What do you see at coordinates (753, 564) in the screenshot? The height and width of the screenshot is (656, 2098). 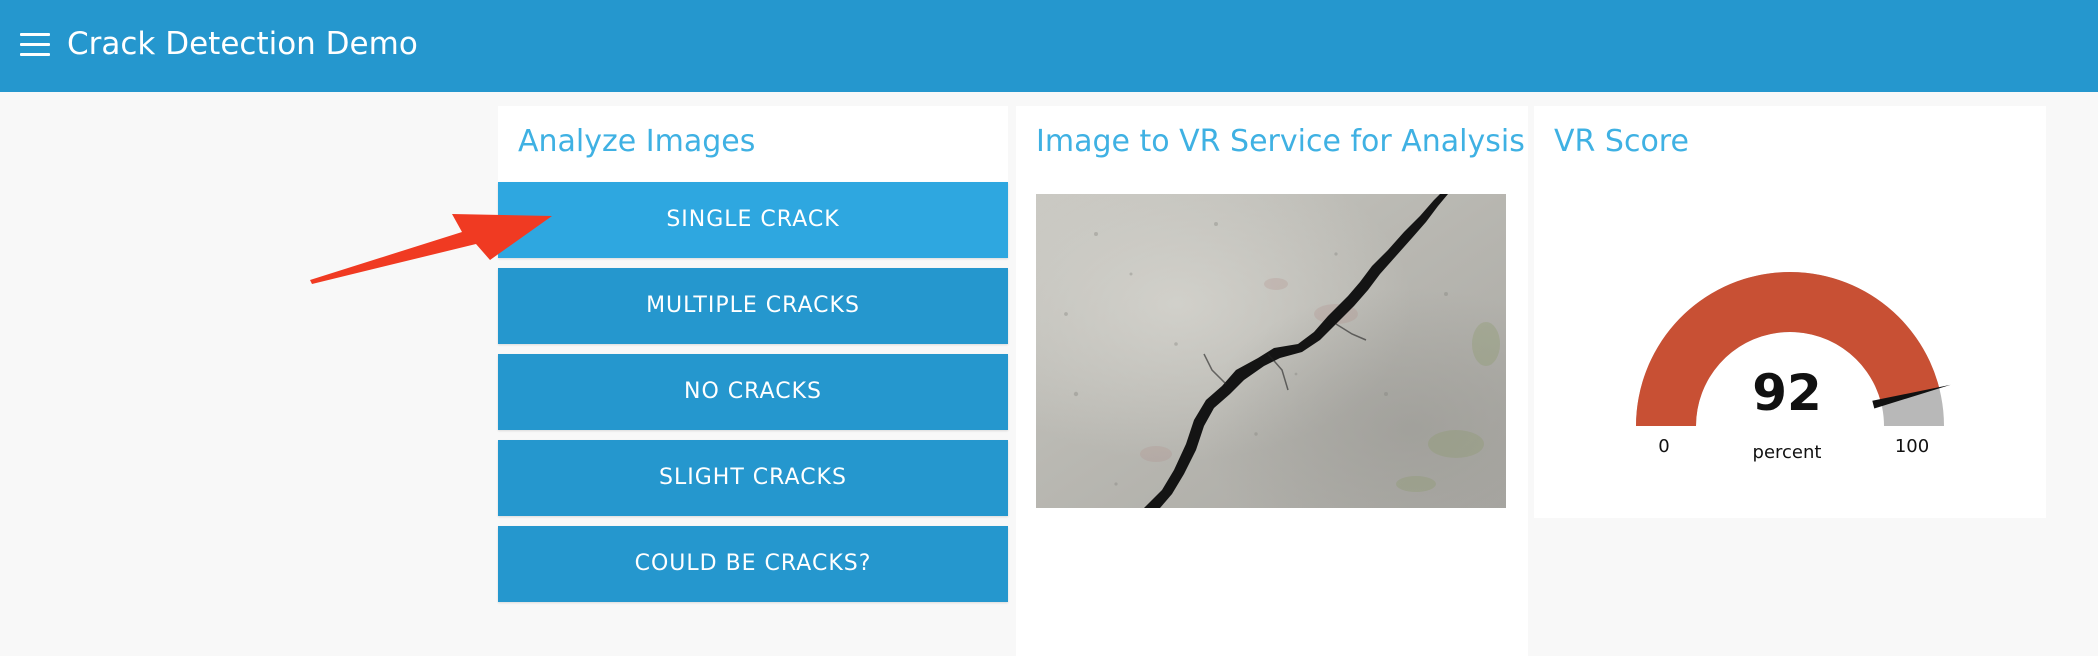 I see `could-be-cracks-button: COULD BE CRACKS?` at bounding box center [753, 564].